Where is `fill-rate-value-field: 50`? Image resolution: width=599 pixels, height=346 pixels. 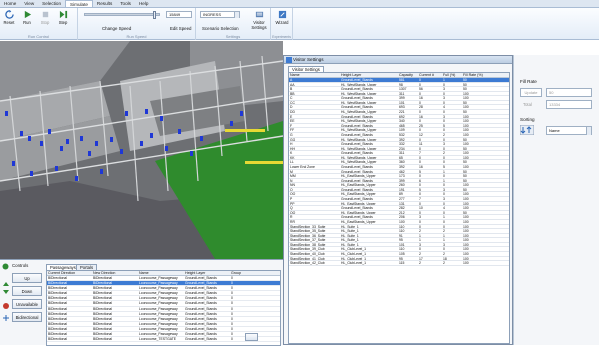
fill-rate-value-field: 50 is located at coordinates (569, 92).